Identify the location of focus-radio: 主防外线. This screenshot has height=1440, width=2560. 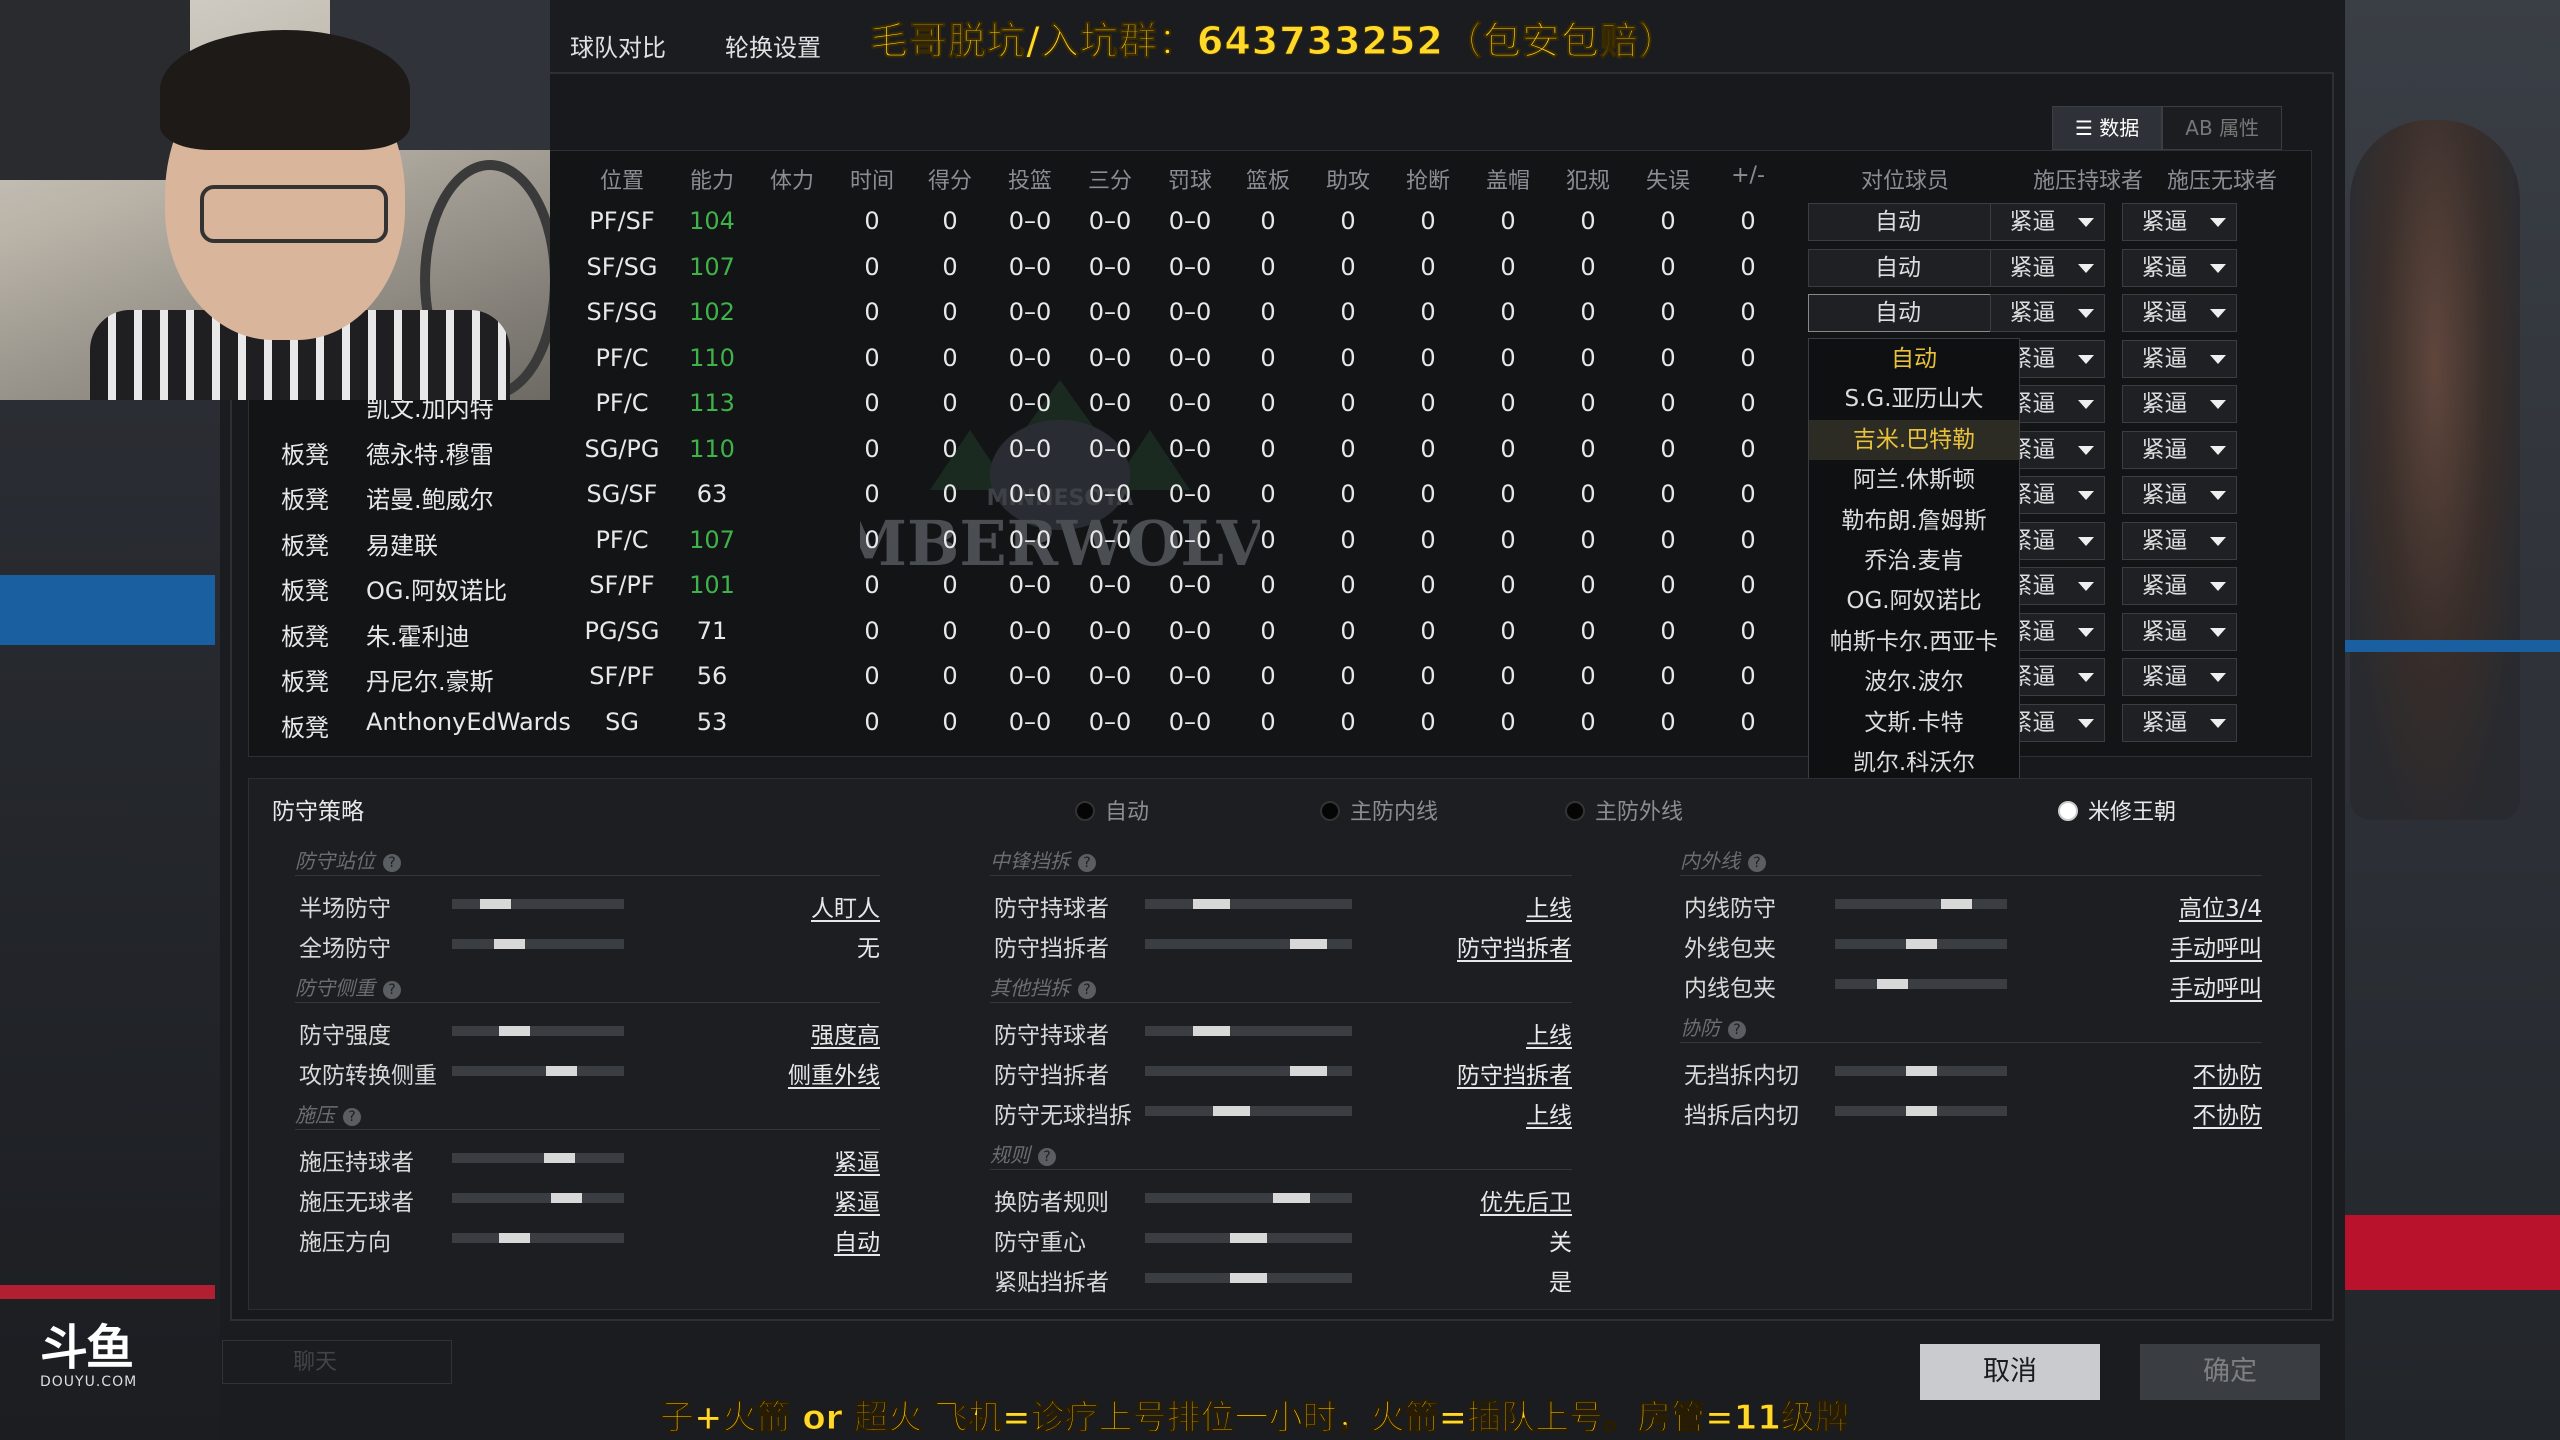
(1624, 810).